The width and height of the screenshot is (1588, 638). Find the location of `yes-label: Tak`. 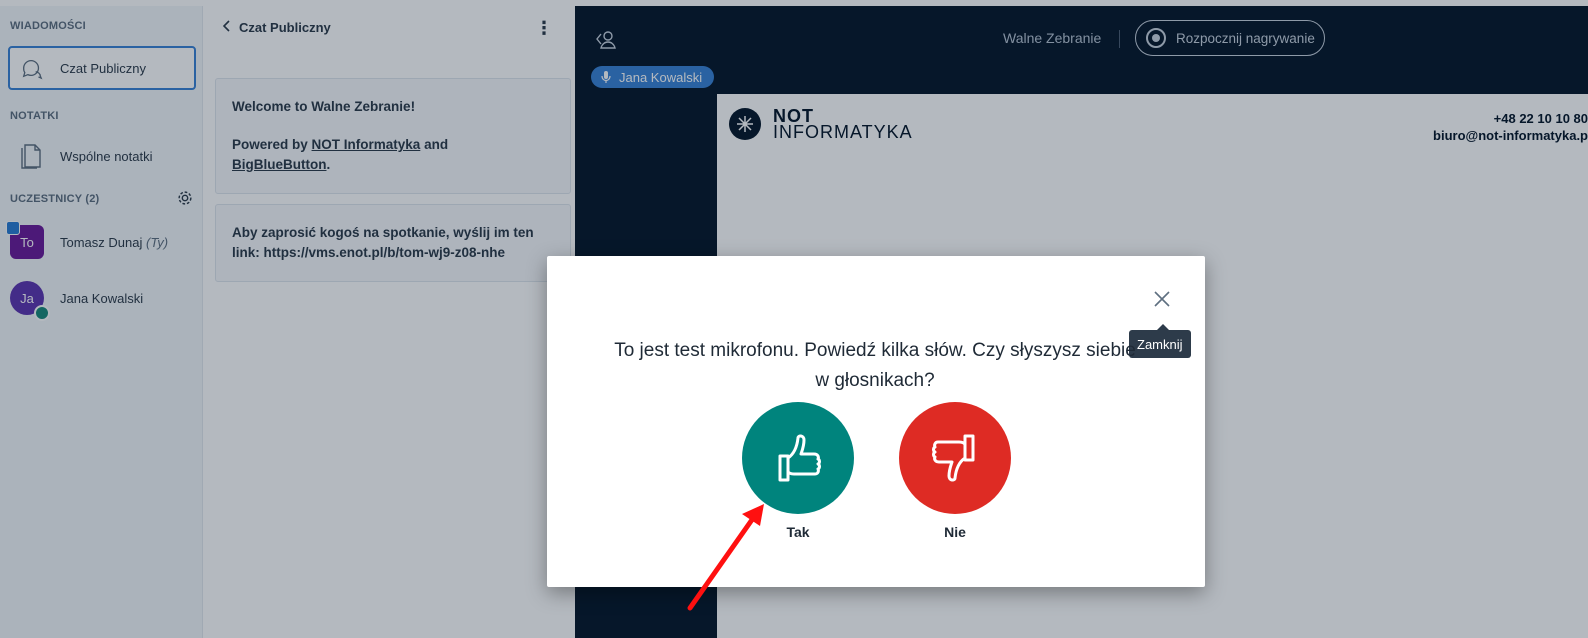

yes-label: Tak is located at coordinates (798, 532).